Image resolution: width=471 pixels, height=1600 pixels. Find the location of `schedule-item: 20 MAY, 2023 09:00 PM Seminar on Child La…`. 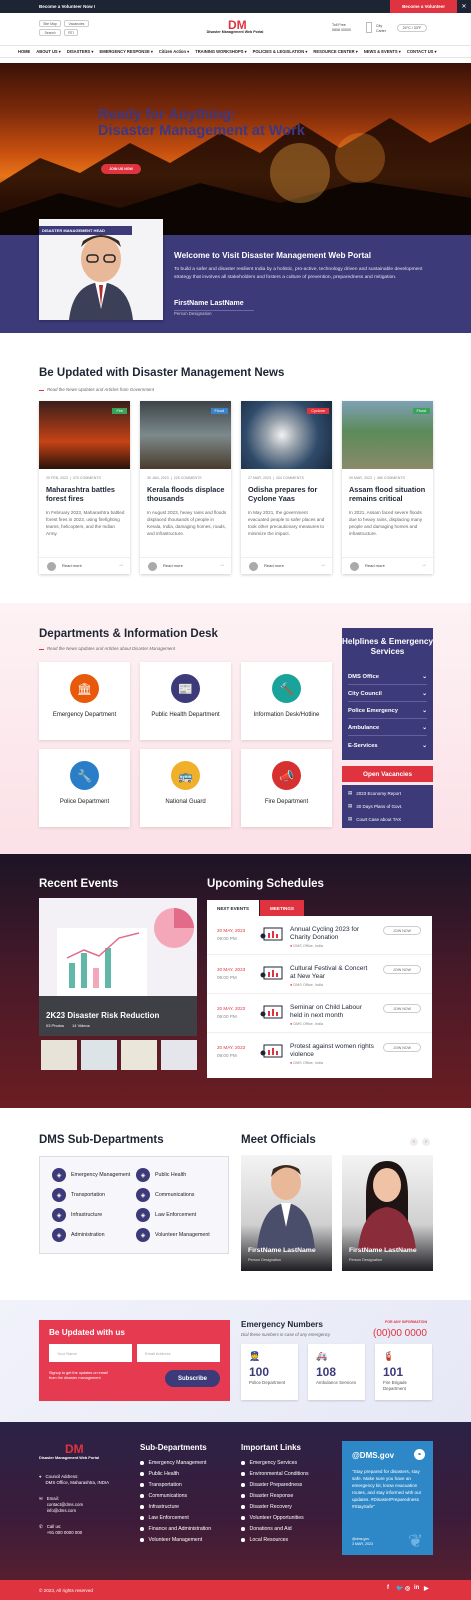

schedule-item: 20 MAY, 2023 09:00 PM Seminar on Child La… is located at coordinates (319, 1013).